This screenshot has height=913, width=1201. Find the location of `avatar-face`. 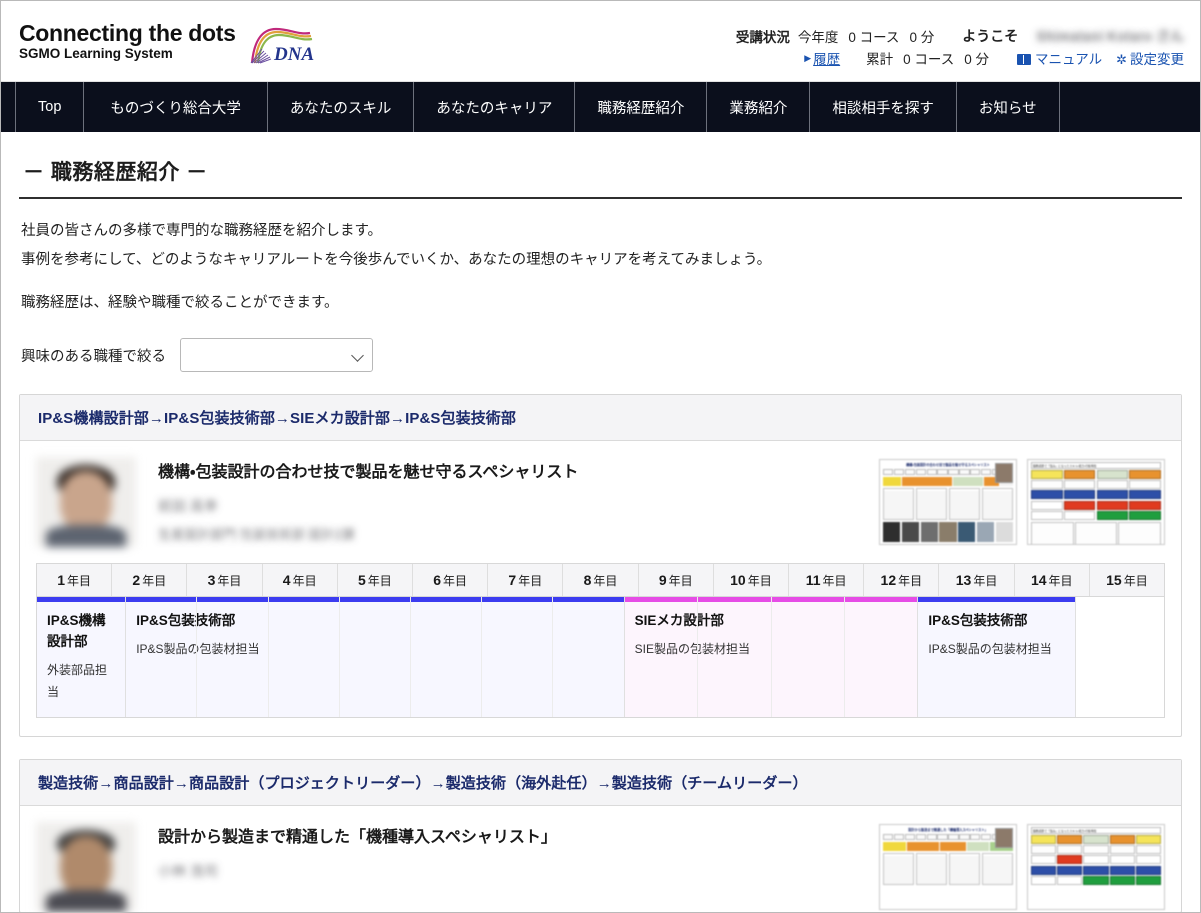

avatar-face is located at coordinates (86, 866).